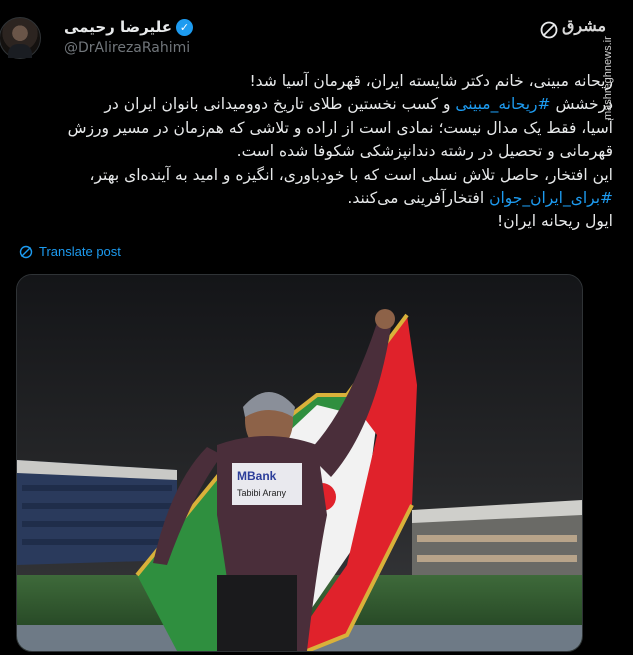 The width and height of the screenshot is (633, 655). What do you see at coordinates (20, 38) in the screenshot?
I see `avatar` at bounding box center [20, 38].